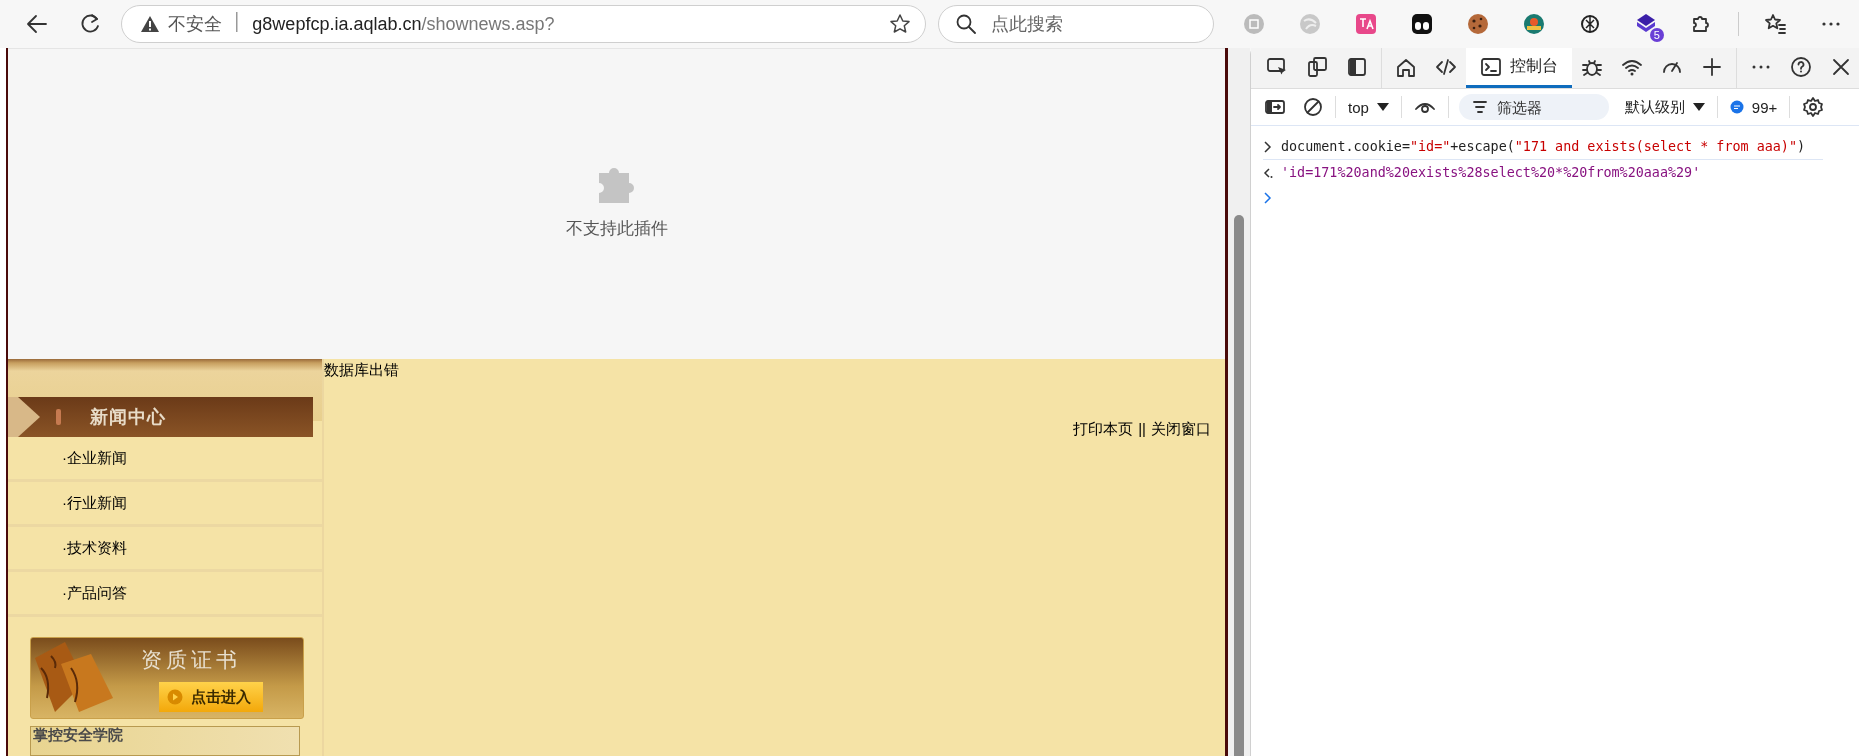 The width and height of the screenshot is (1859, 756). What do you see at coordinates (1181, 429) in the screenshot?
I see `page-link: 关闭窗口` at bounding box center [1181, 429].